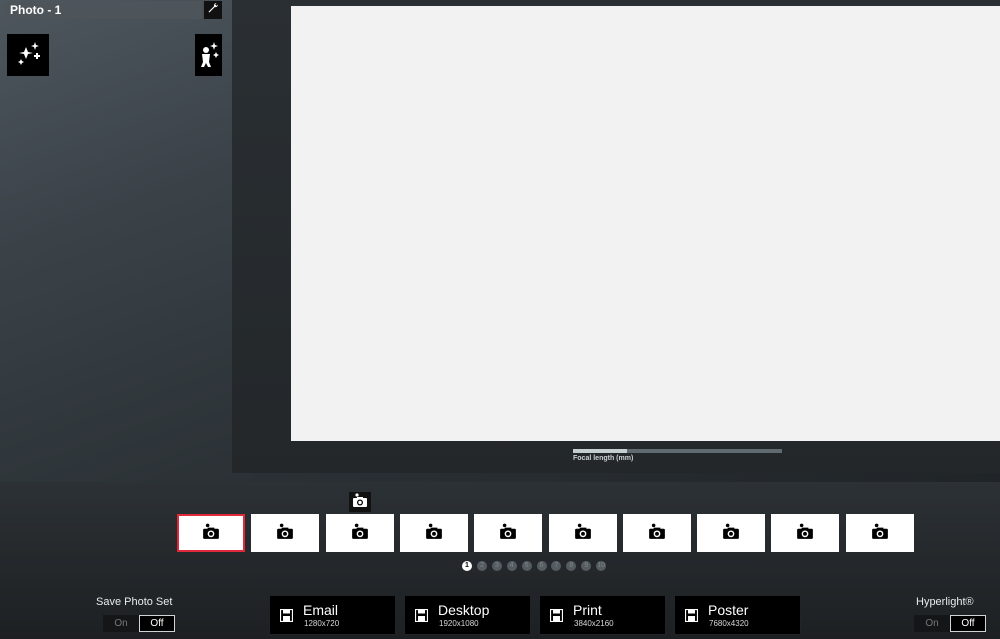 Image resolution: width=1000 pixels, height=639 pixels. What do you see at coordinates (526, 566) in the screenshot?
I see `page-dot: 5` at bounding box center [526, 566].